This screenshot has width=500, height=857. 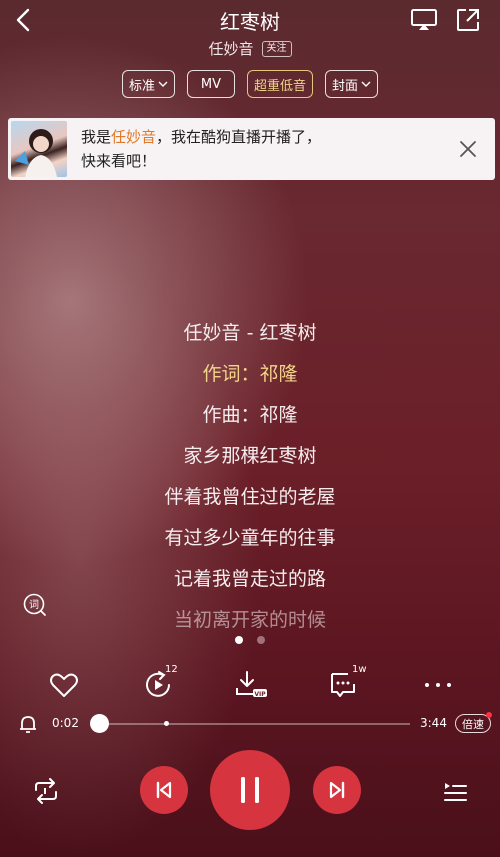 I want to click on comment-button: 12, so click(x=159, y=683).